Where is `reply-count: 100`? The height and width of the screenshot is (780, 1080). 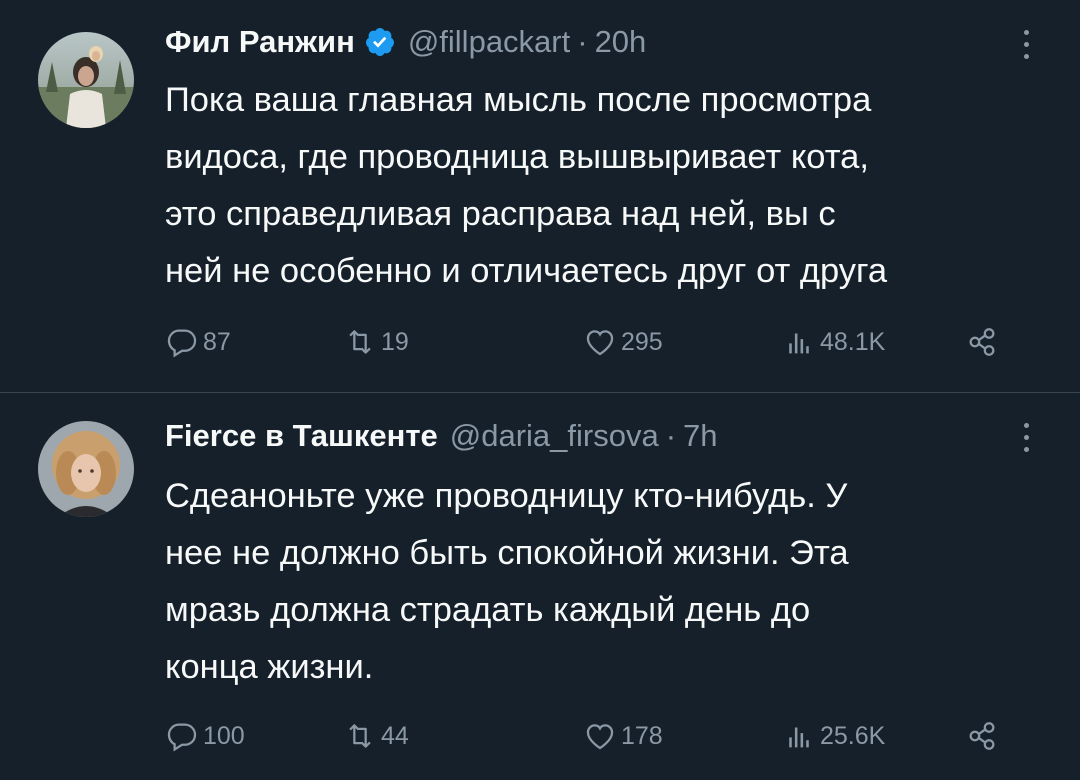 reply-count: 100 is located at coordinates (224, 735).